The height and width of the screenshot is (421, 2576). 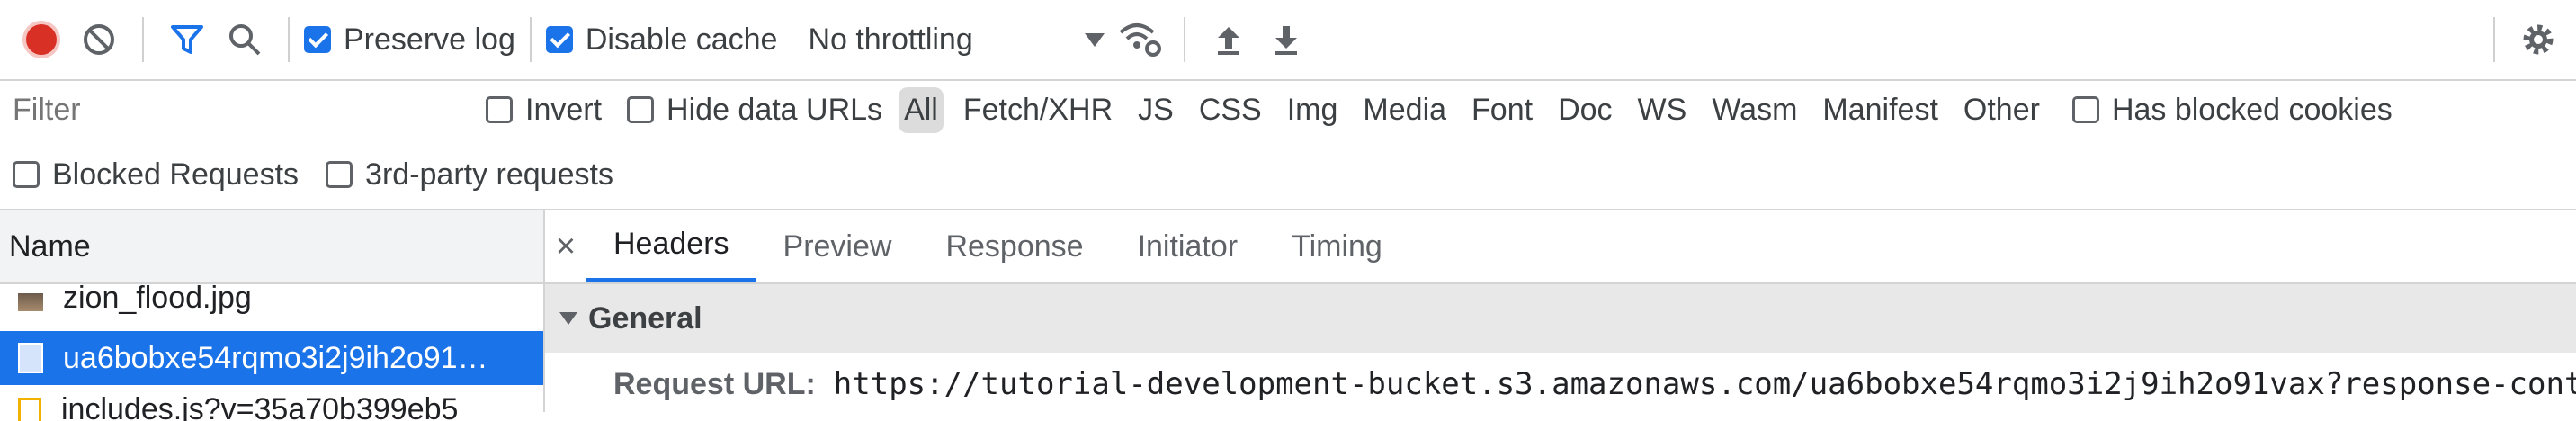 I want to click on type-filter-fetch-xhr: Fetch/XHR, so click(x=1038, y=110).